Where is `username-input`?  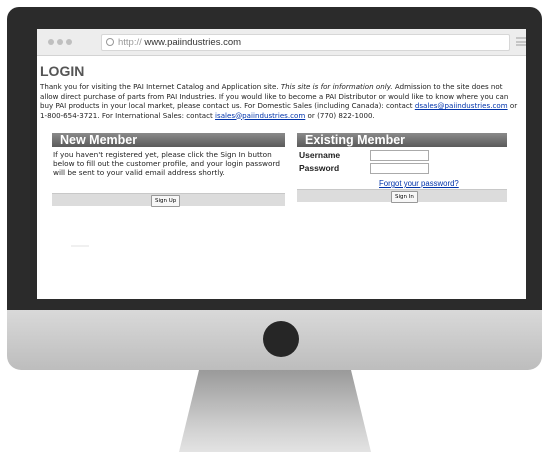
username-input is located at coordinates (399, 155).